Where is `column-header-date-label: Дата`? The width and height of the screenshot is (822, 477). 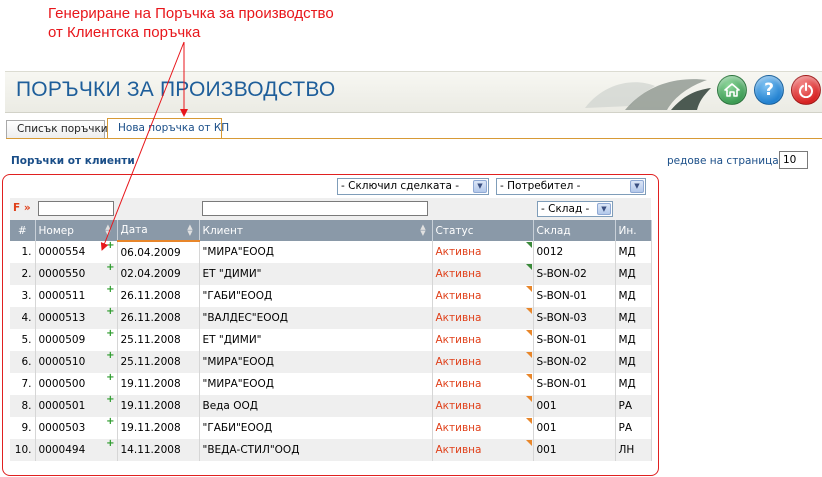 column-header-date-label: Дата is located at coordinates (134, 230).